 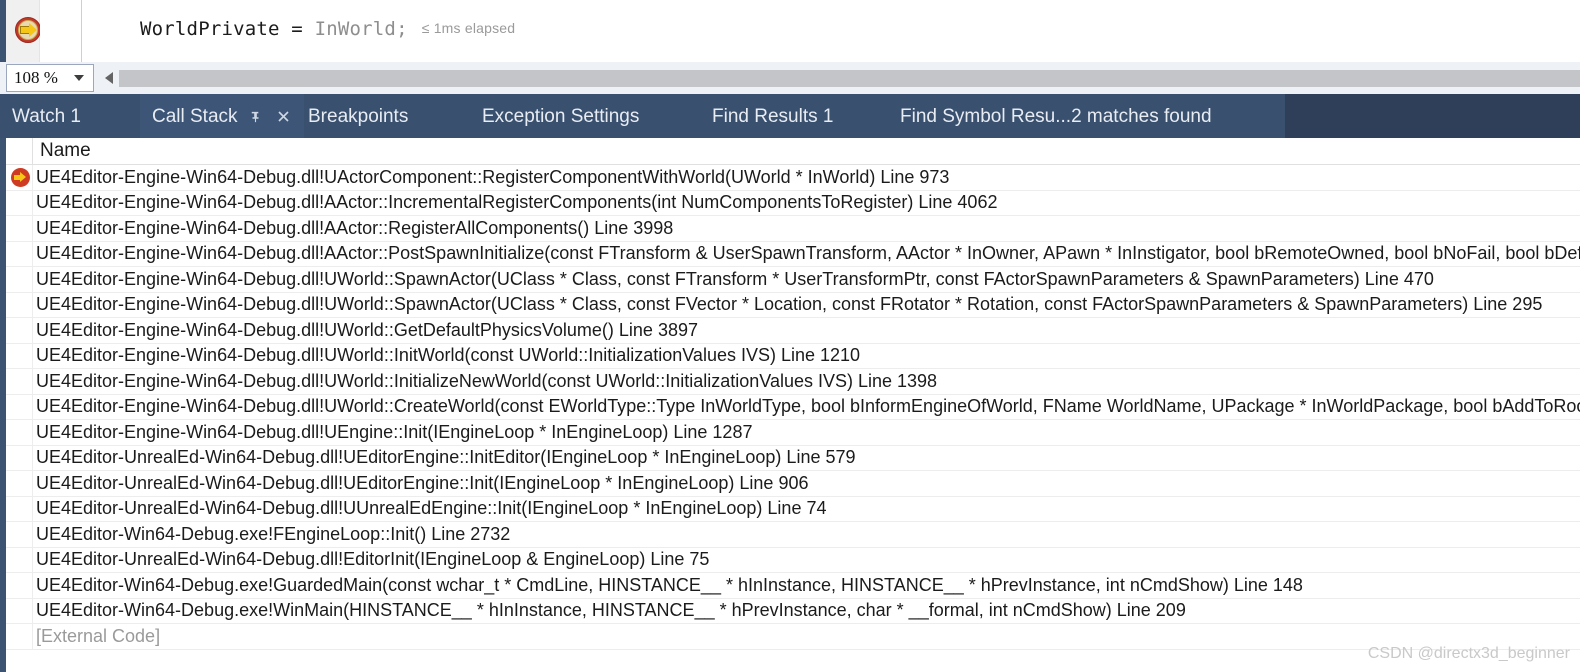 I want to click on horizontal-scrollbar, so click(x=839, y=78).